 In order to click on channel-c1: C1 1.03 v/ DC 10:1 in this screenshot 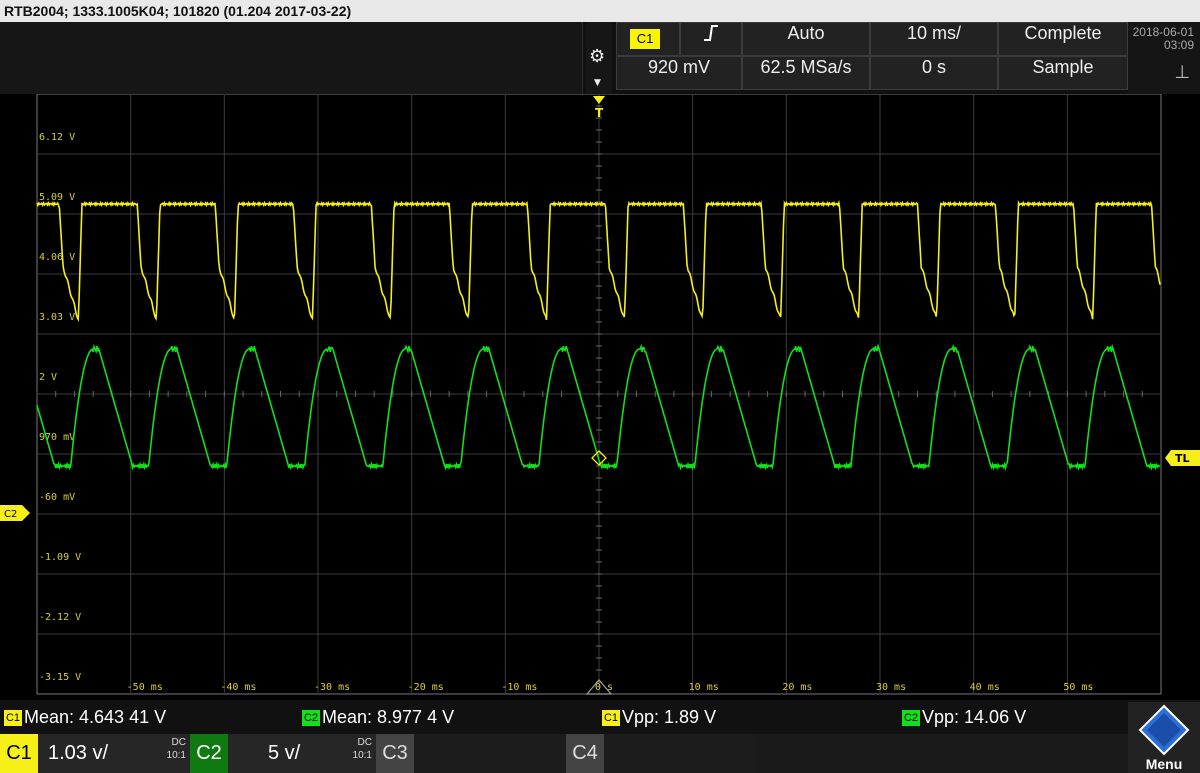, I will do `click(95, 753)`.